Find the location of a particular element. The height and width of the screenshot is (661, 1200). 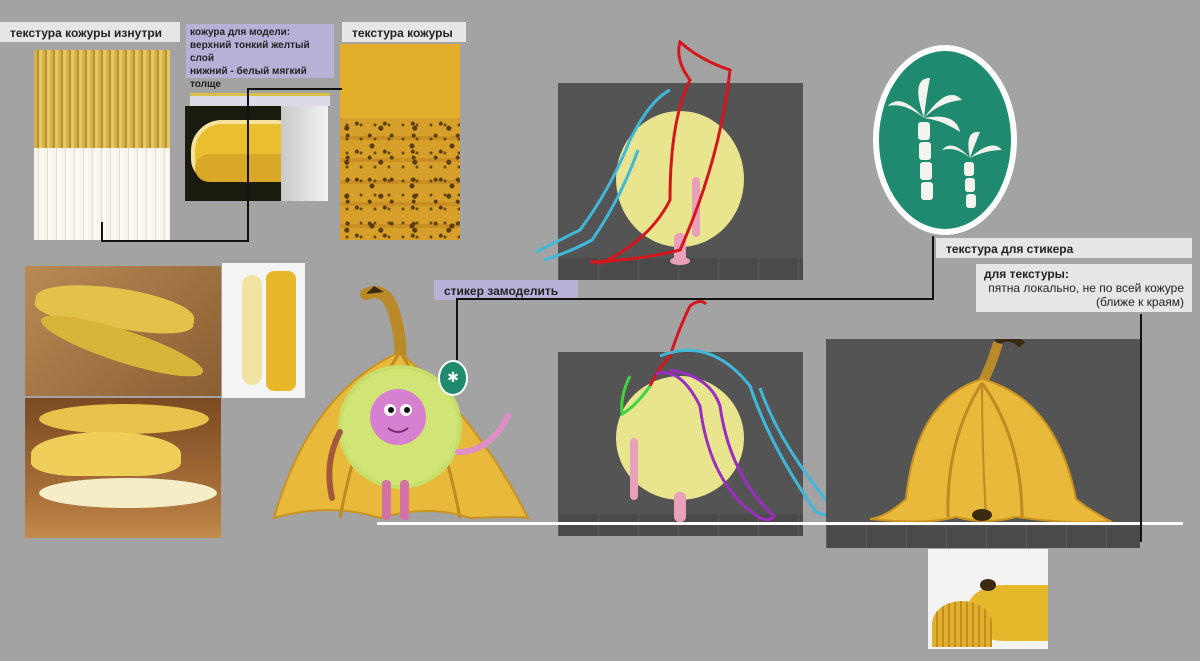

inner-peel-photo is located at coordinates (102, 145).